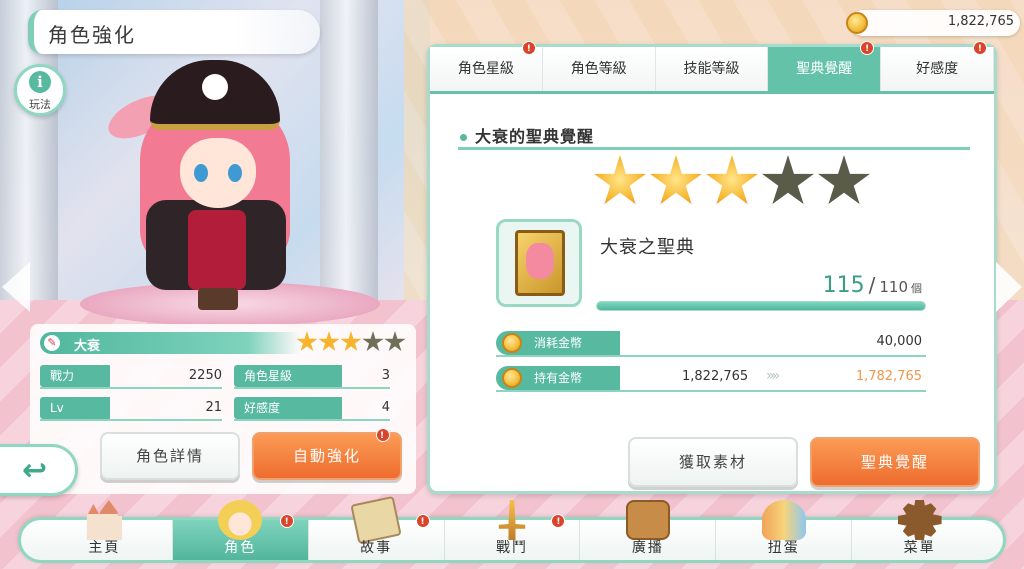 This screenshot has height=569, width=1024. Describe the element at coordinates (376, 548) in the screenshot. I see `nav-label: 故事` at that location.